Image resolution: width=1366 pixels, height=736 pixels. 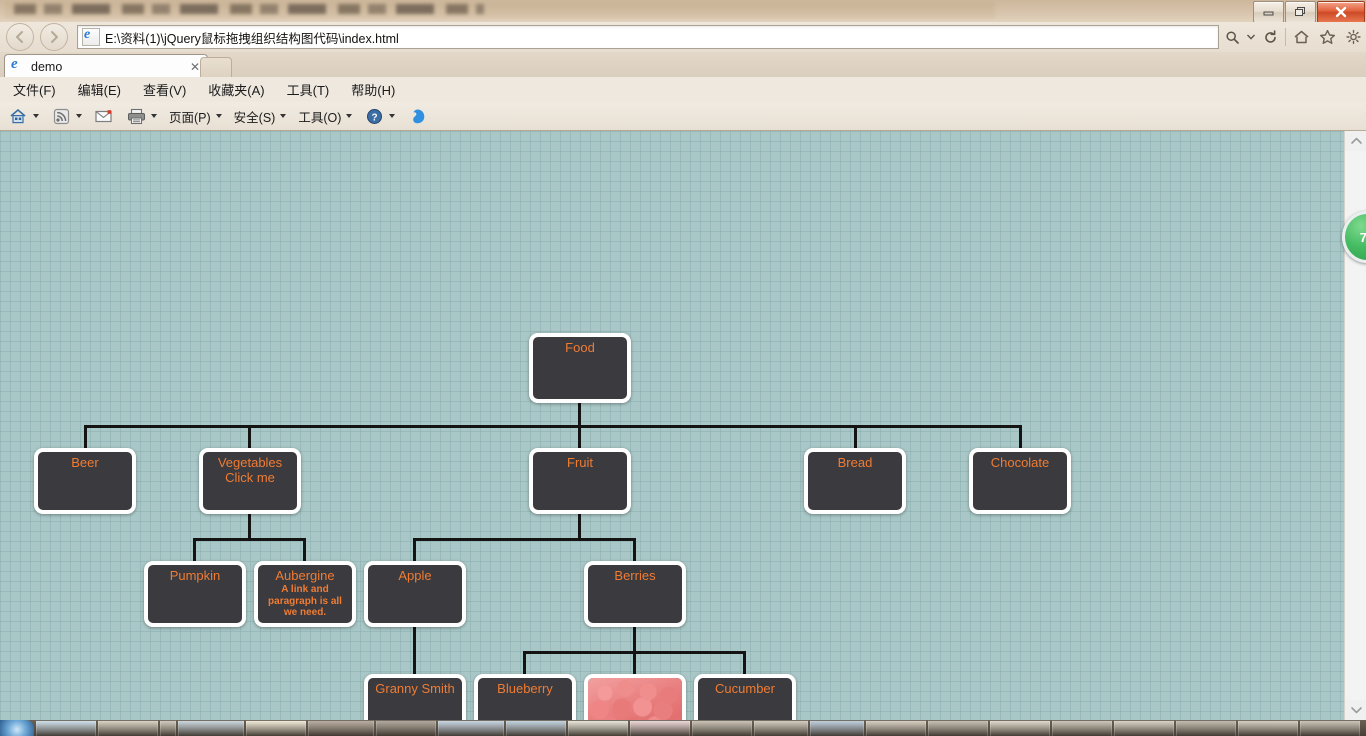 What do you see at coordinates (379, 116) in the screenshot?
I see `command-help-button: ?` at bounding box center [379, 116].